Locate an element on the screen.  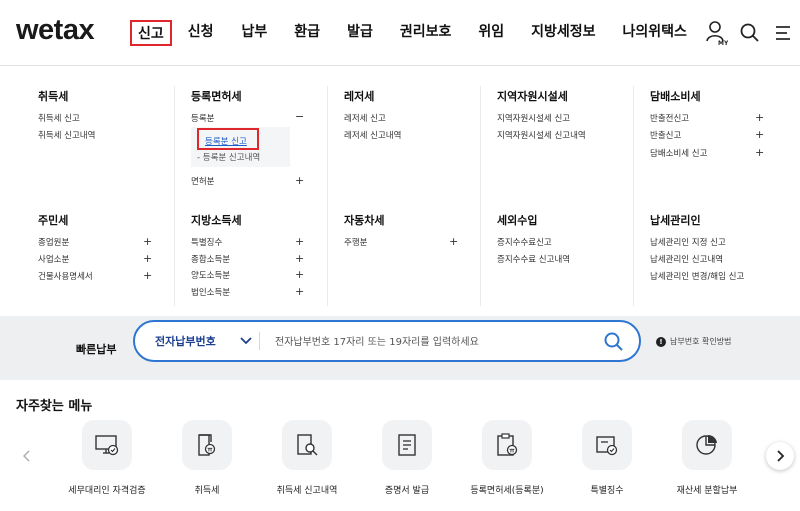
document-search-icon is located at coordinates (307, 445).